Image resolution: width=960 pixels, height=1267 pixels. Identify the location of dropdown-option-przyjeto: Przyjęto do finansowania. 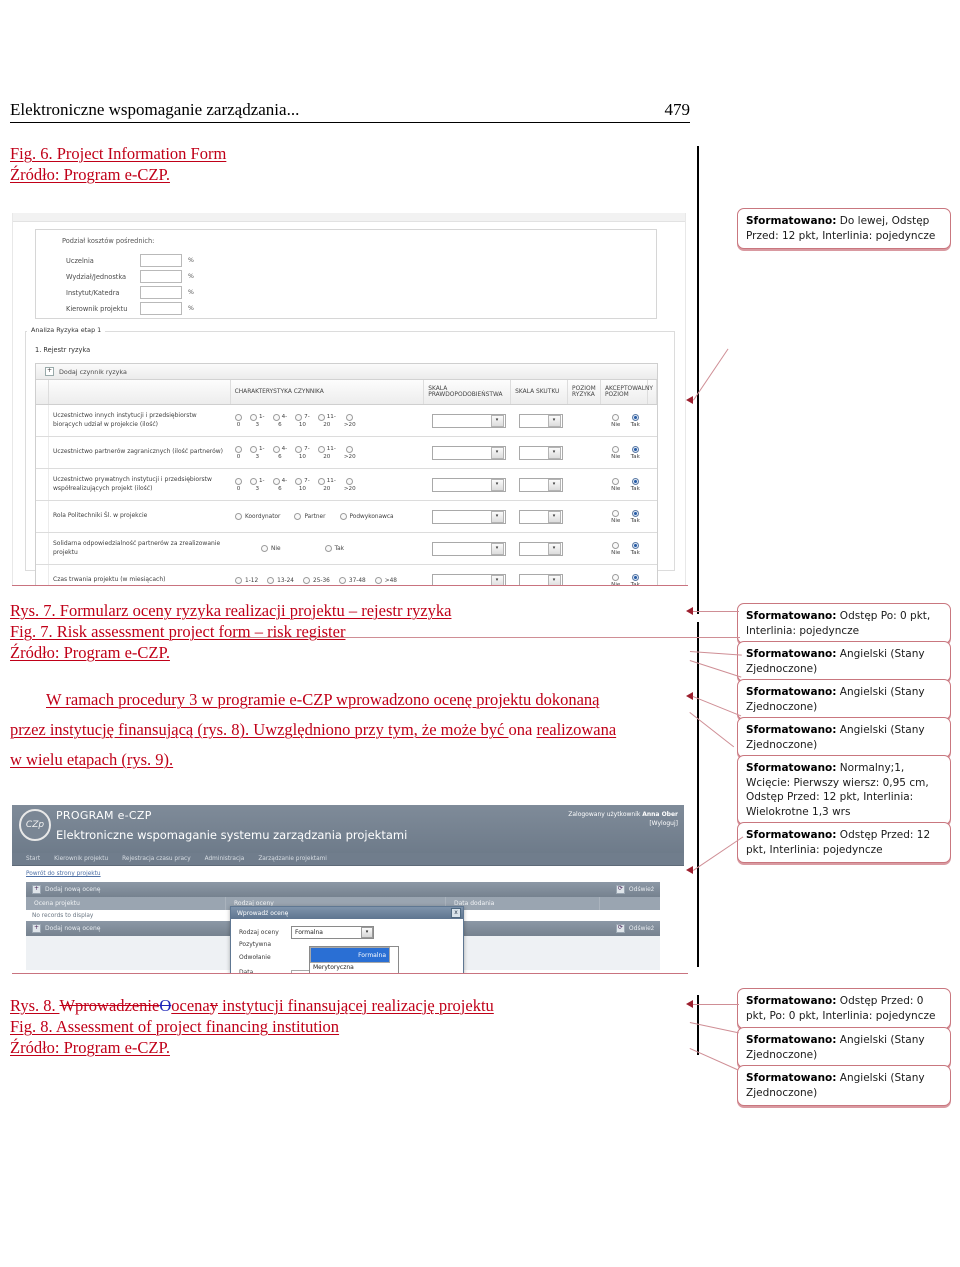
(354, 972).